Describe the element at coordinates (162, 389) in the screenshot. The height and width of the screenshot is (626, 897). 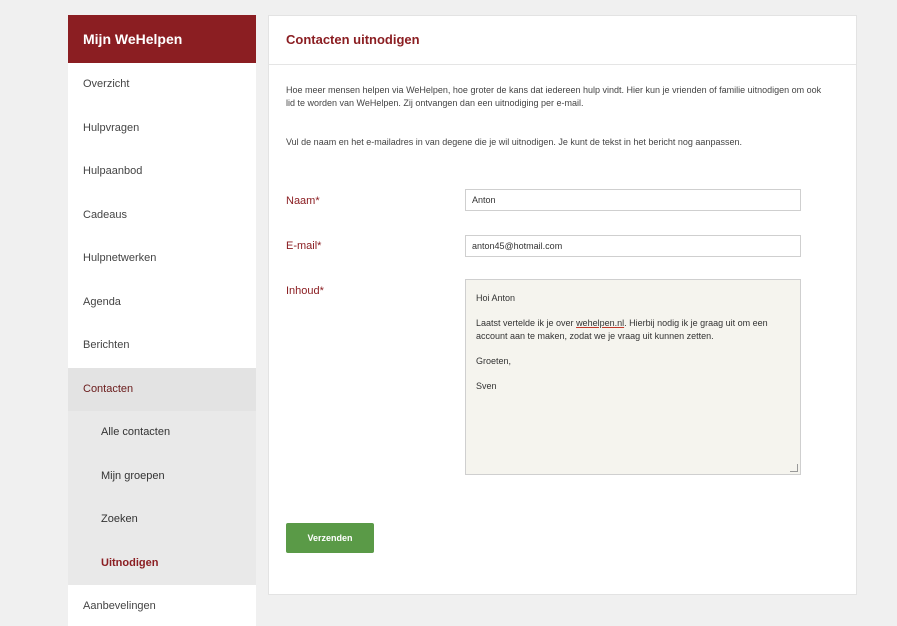
I see `sidebar-item-contacten: Contacten` at that location.